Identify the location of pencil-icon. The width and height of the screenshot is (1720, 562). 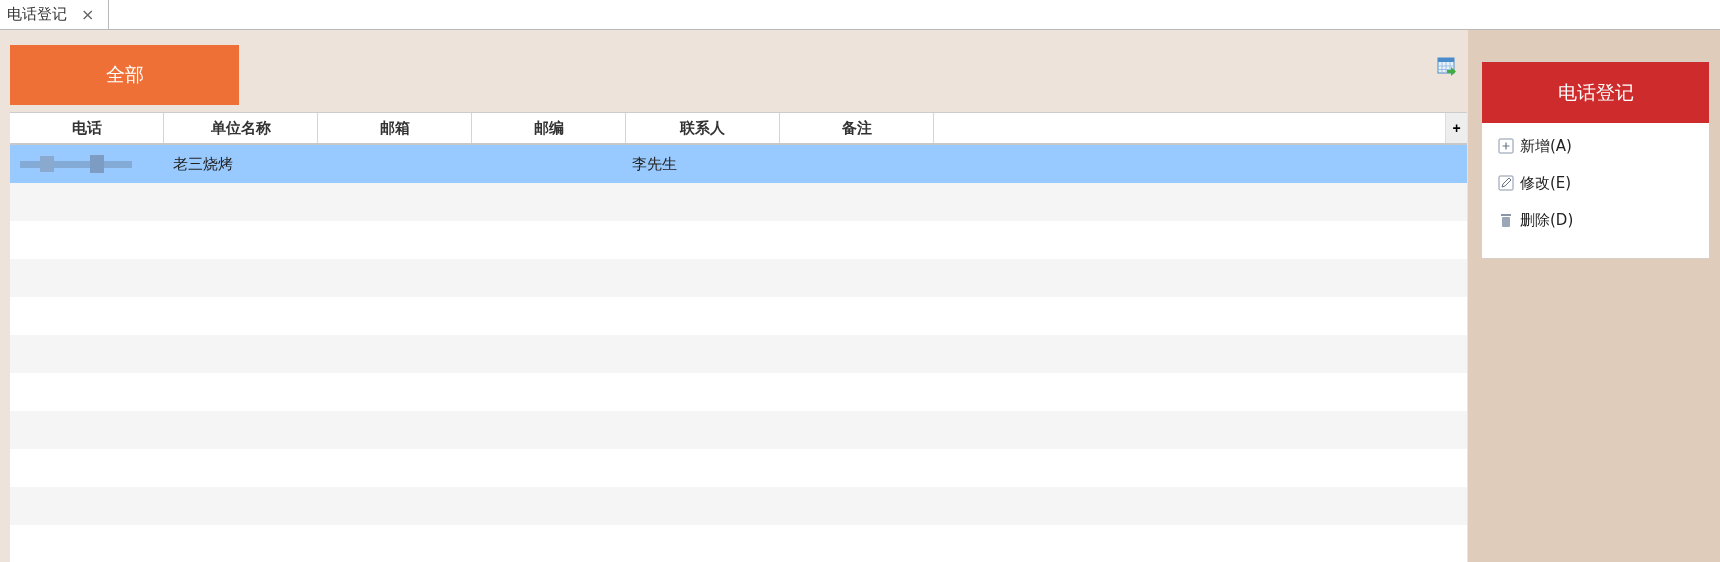
(1506, 183).